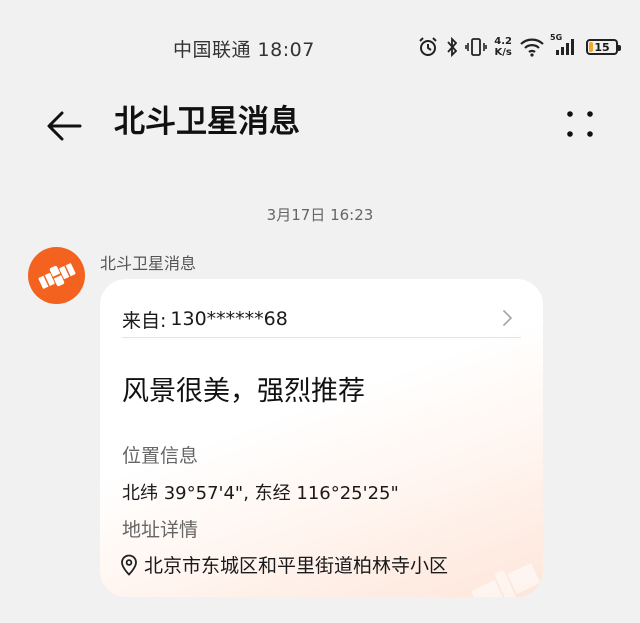 Image resolution: width=640 pixels, height=623 pixels. Describe the element at coordinates (505, 580) in the screenshot. I see `satellite-watermark-icon` at that location.